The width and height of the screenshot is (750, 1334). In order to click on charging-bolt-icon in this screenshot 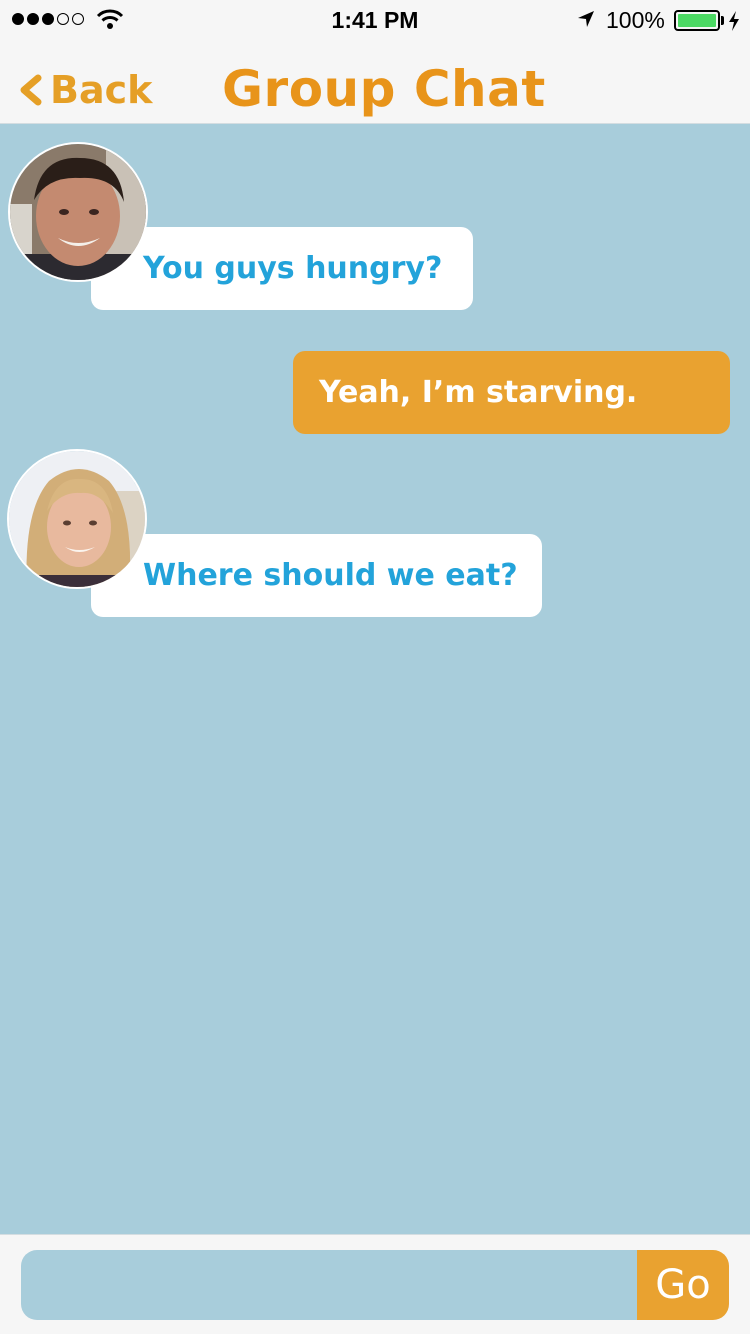, I will do `click(734, 21)`.